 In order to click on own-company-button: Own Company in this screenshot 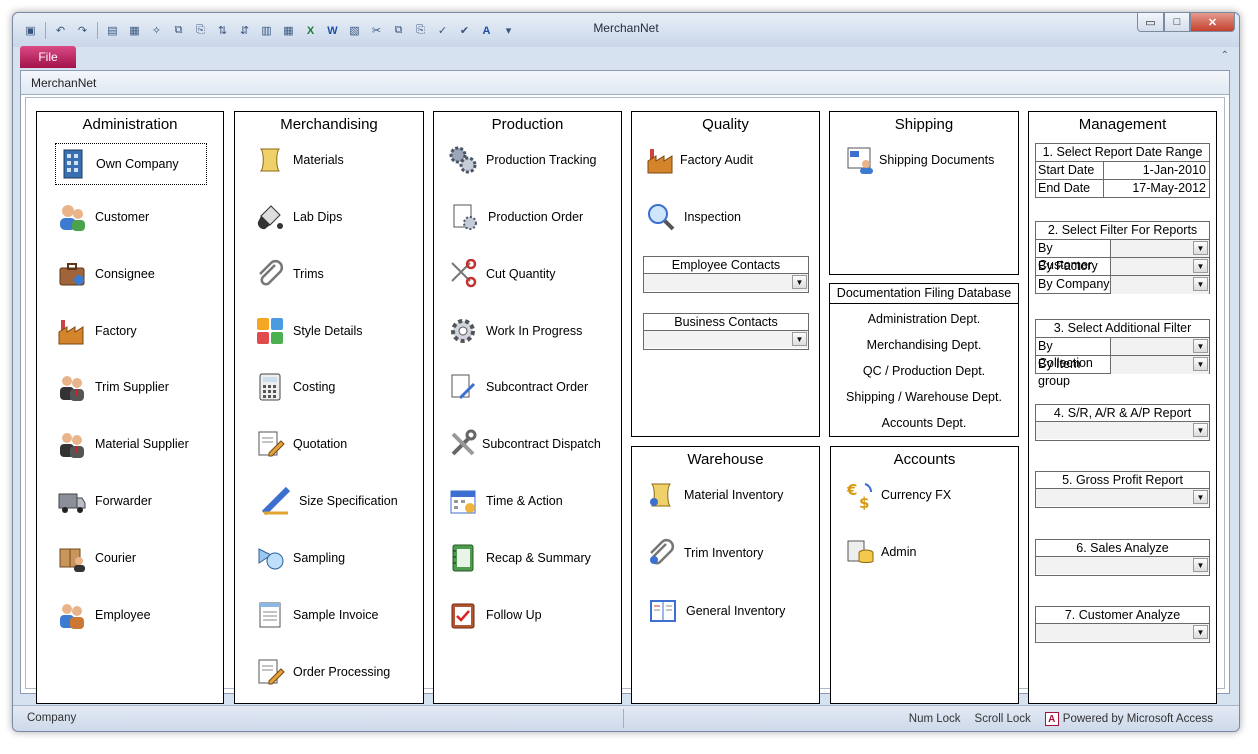, I will do `click(131, 164)`.